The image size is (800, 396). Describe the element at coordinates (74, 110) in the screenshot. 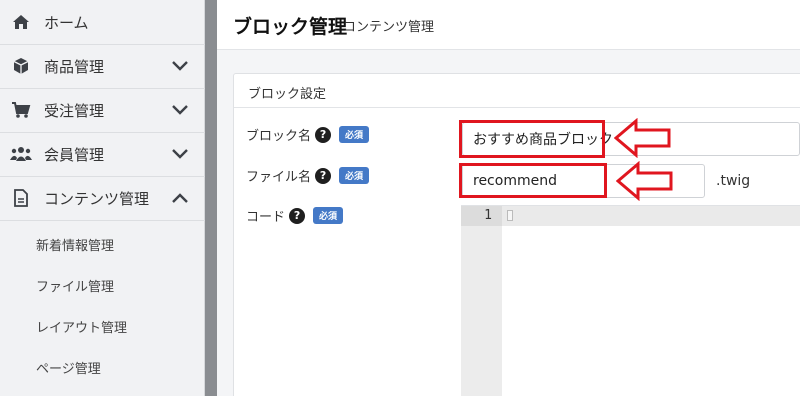

I see `sidebar-item-label: 受注管理` at that location.